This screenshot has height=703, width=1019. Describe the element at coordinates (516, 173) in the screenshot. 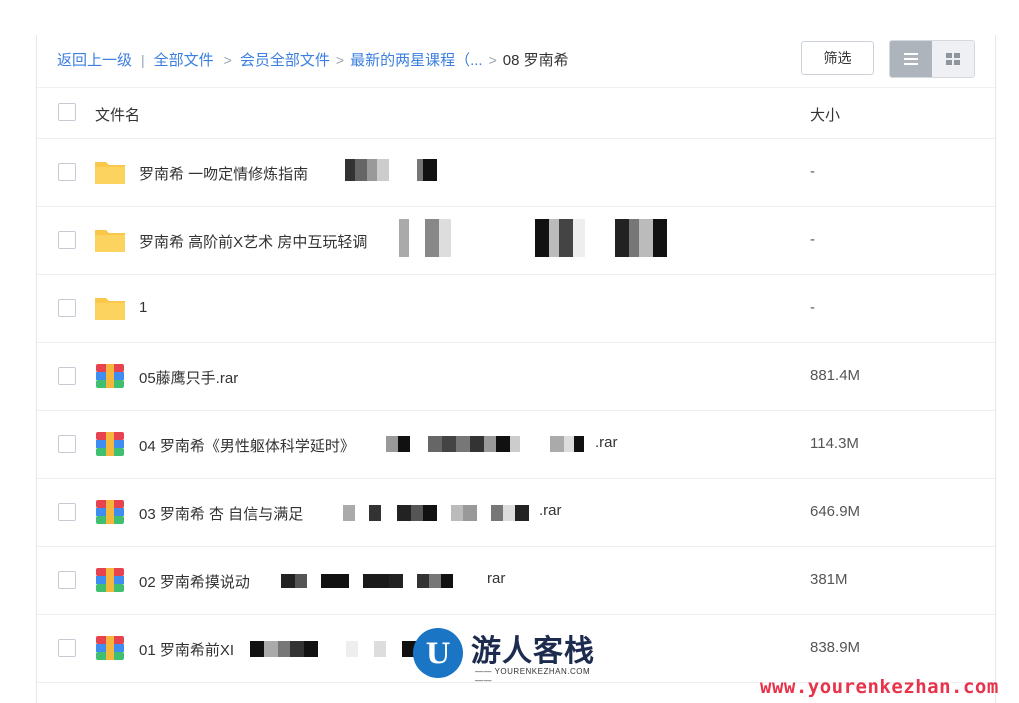

I see `table-row: 罗南希 一吻定情修炼指南 -` at that location.